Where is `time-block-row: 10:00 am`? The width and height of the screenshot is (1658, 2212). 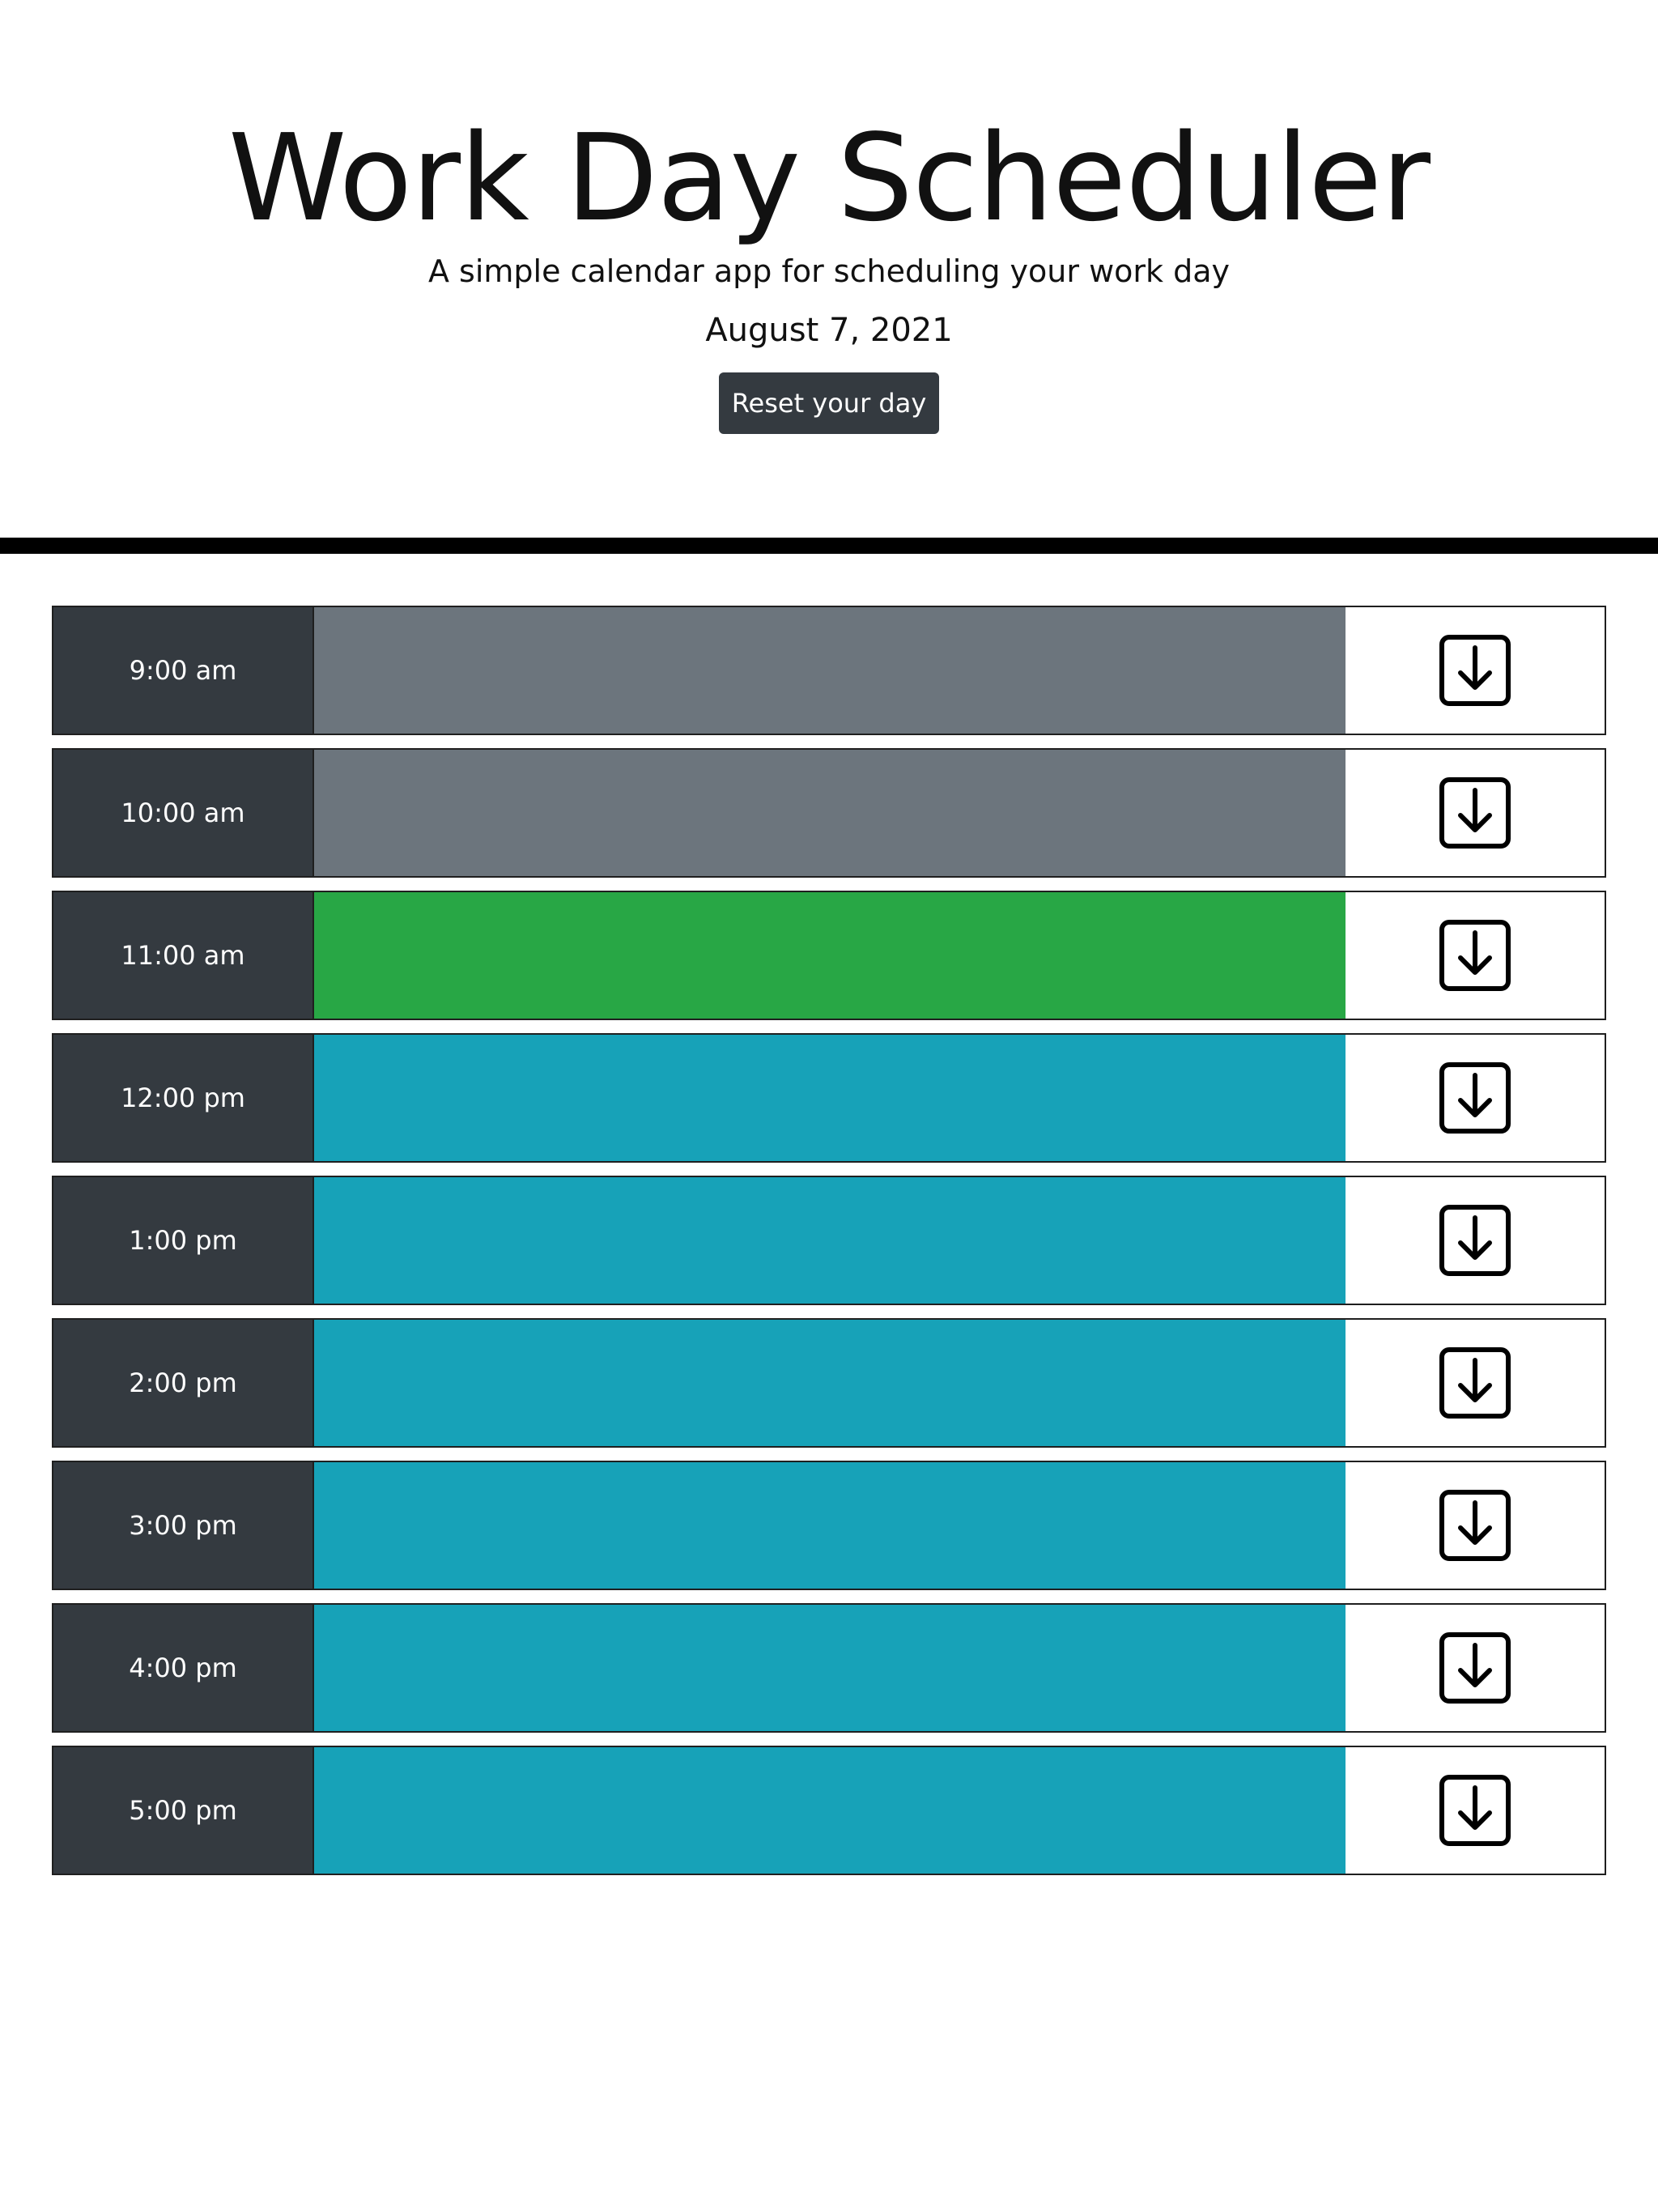 time-block-row: 10:00 am is located at coordinates (829, 813).